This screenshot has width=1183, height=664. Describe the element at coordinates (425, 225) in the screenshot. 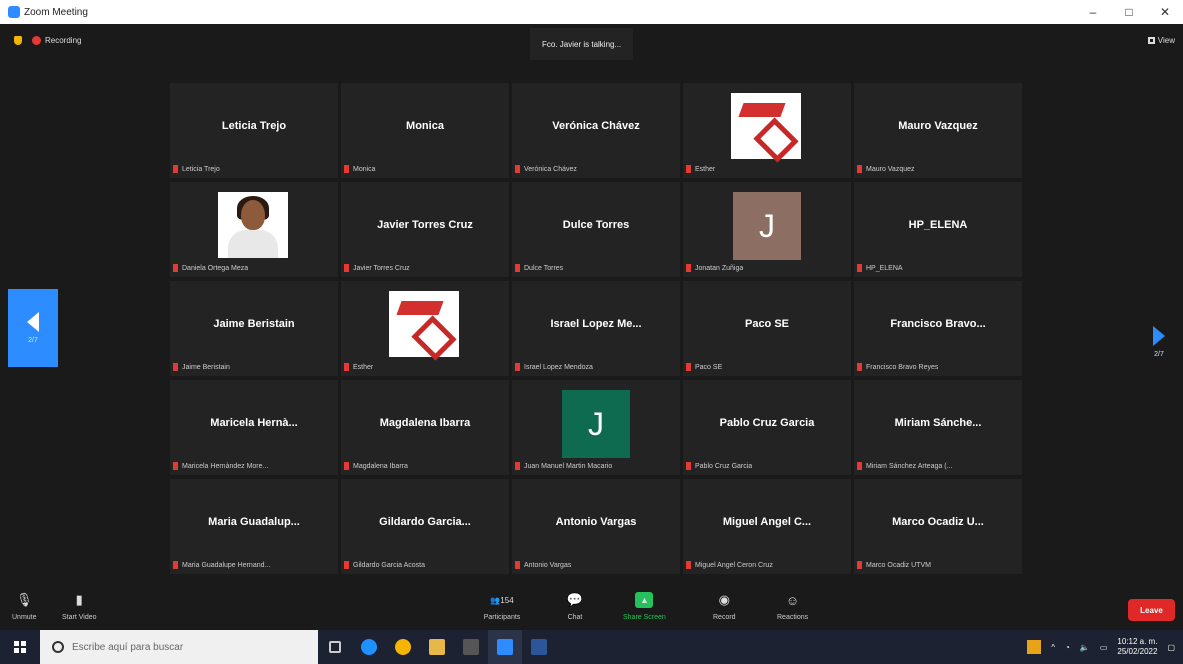

I see `participant-display-name: Javier Torres Cruz` at that location.